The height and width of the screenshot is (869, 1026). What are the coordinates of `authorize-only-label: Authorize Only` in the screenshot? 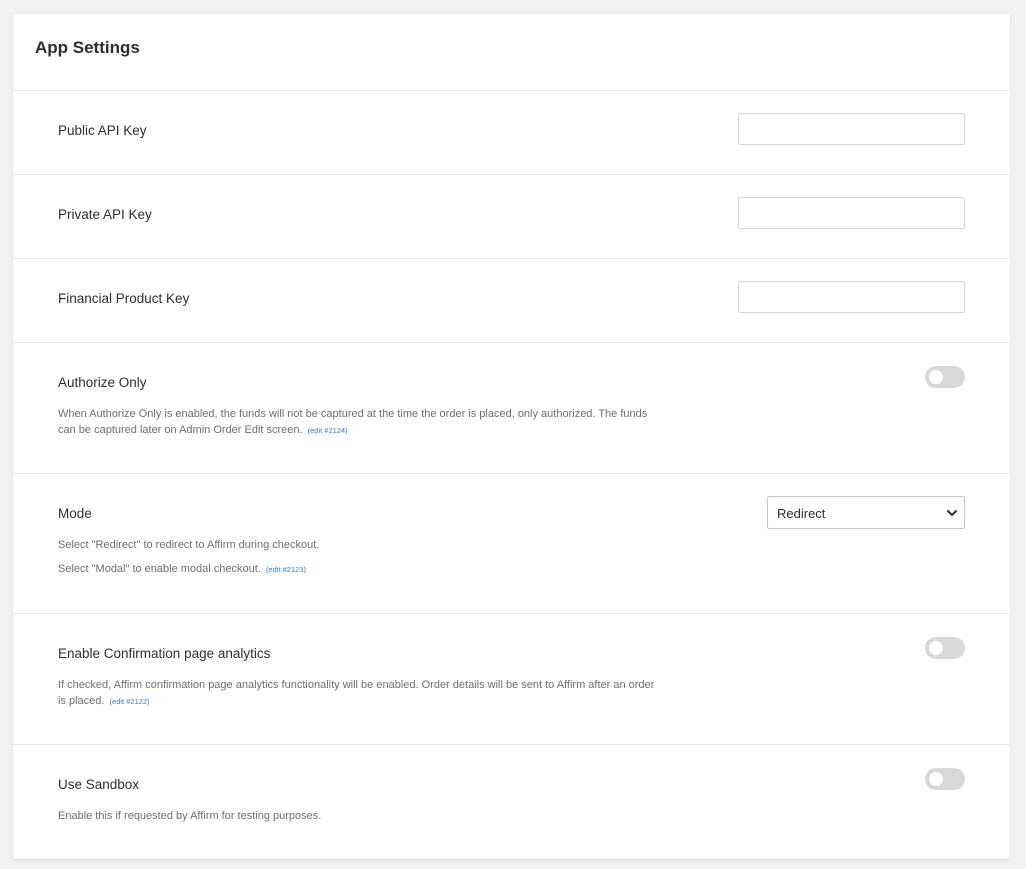 It's located at (102, 382).